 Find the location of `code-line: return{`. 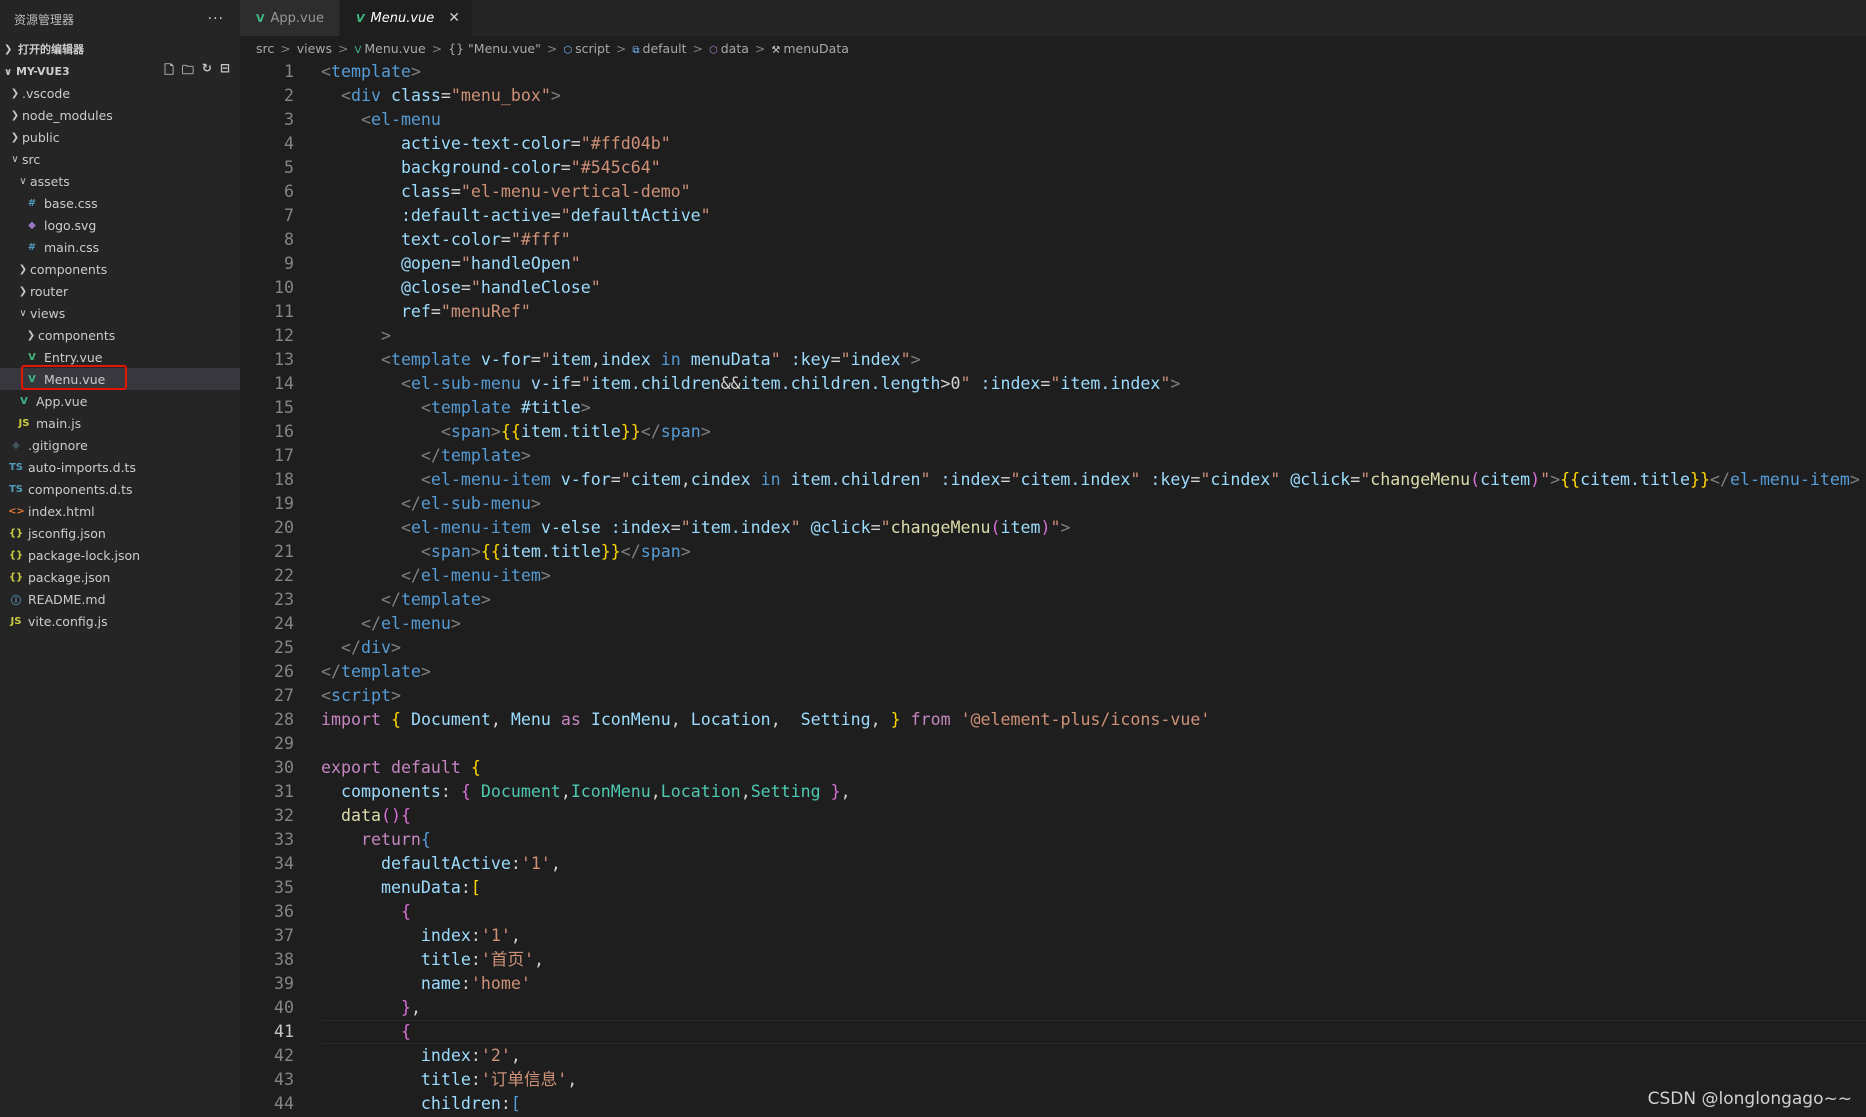

code-line: return{ is located at coordinates (1090, 840).